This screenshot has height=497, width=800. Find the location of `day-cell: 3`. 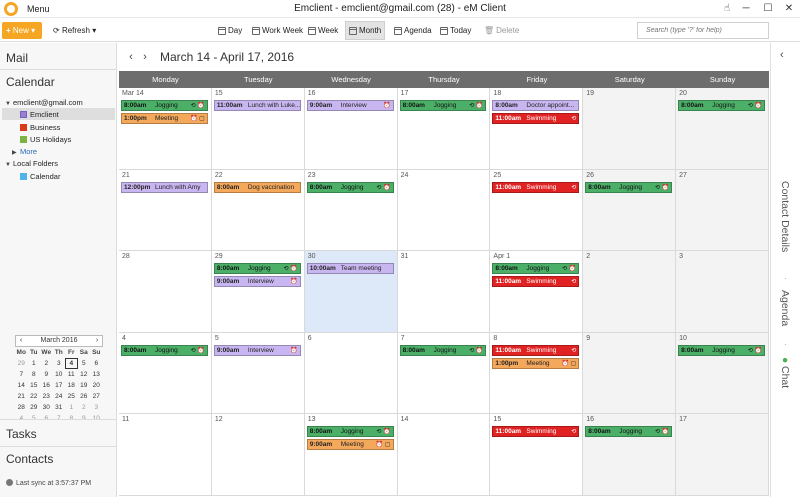

day-cell: 3 is located at coordinates (722, 292).